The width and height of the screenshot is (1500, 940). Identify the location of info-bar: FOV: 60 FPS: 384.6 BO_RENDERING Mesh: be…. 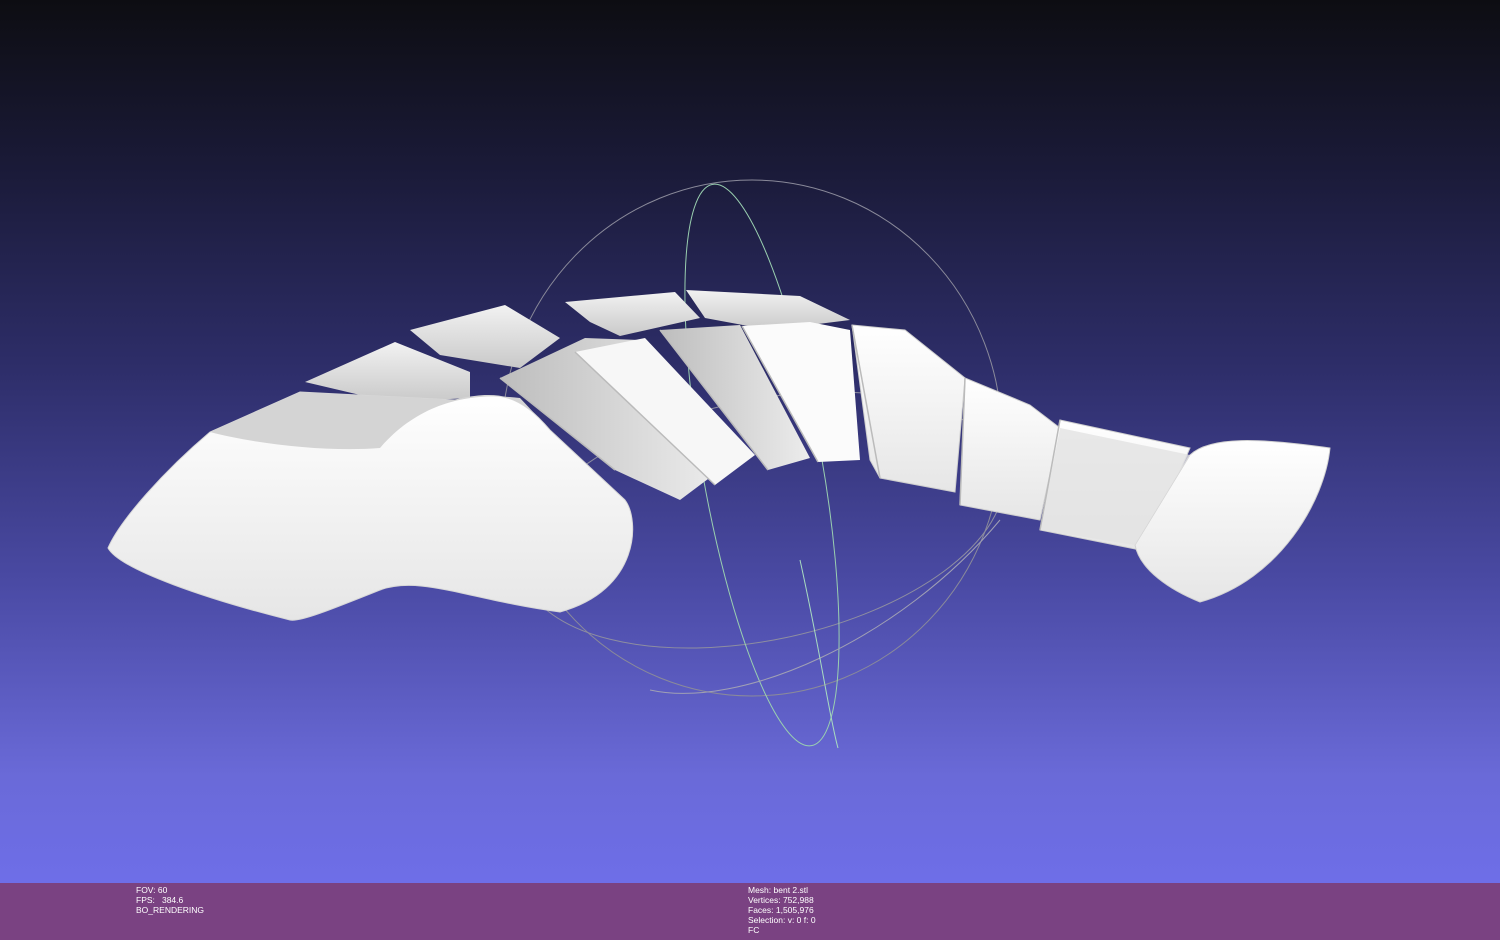
(750, 911).